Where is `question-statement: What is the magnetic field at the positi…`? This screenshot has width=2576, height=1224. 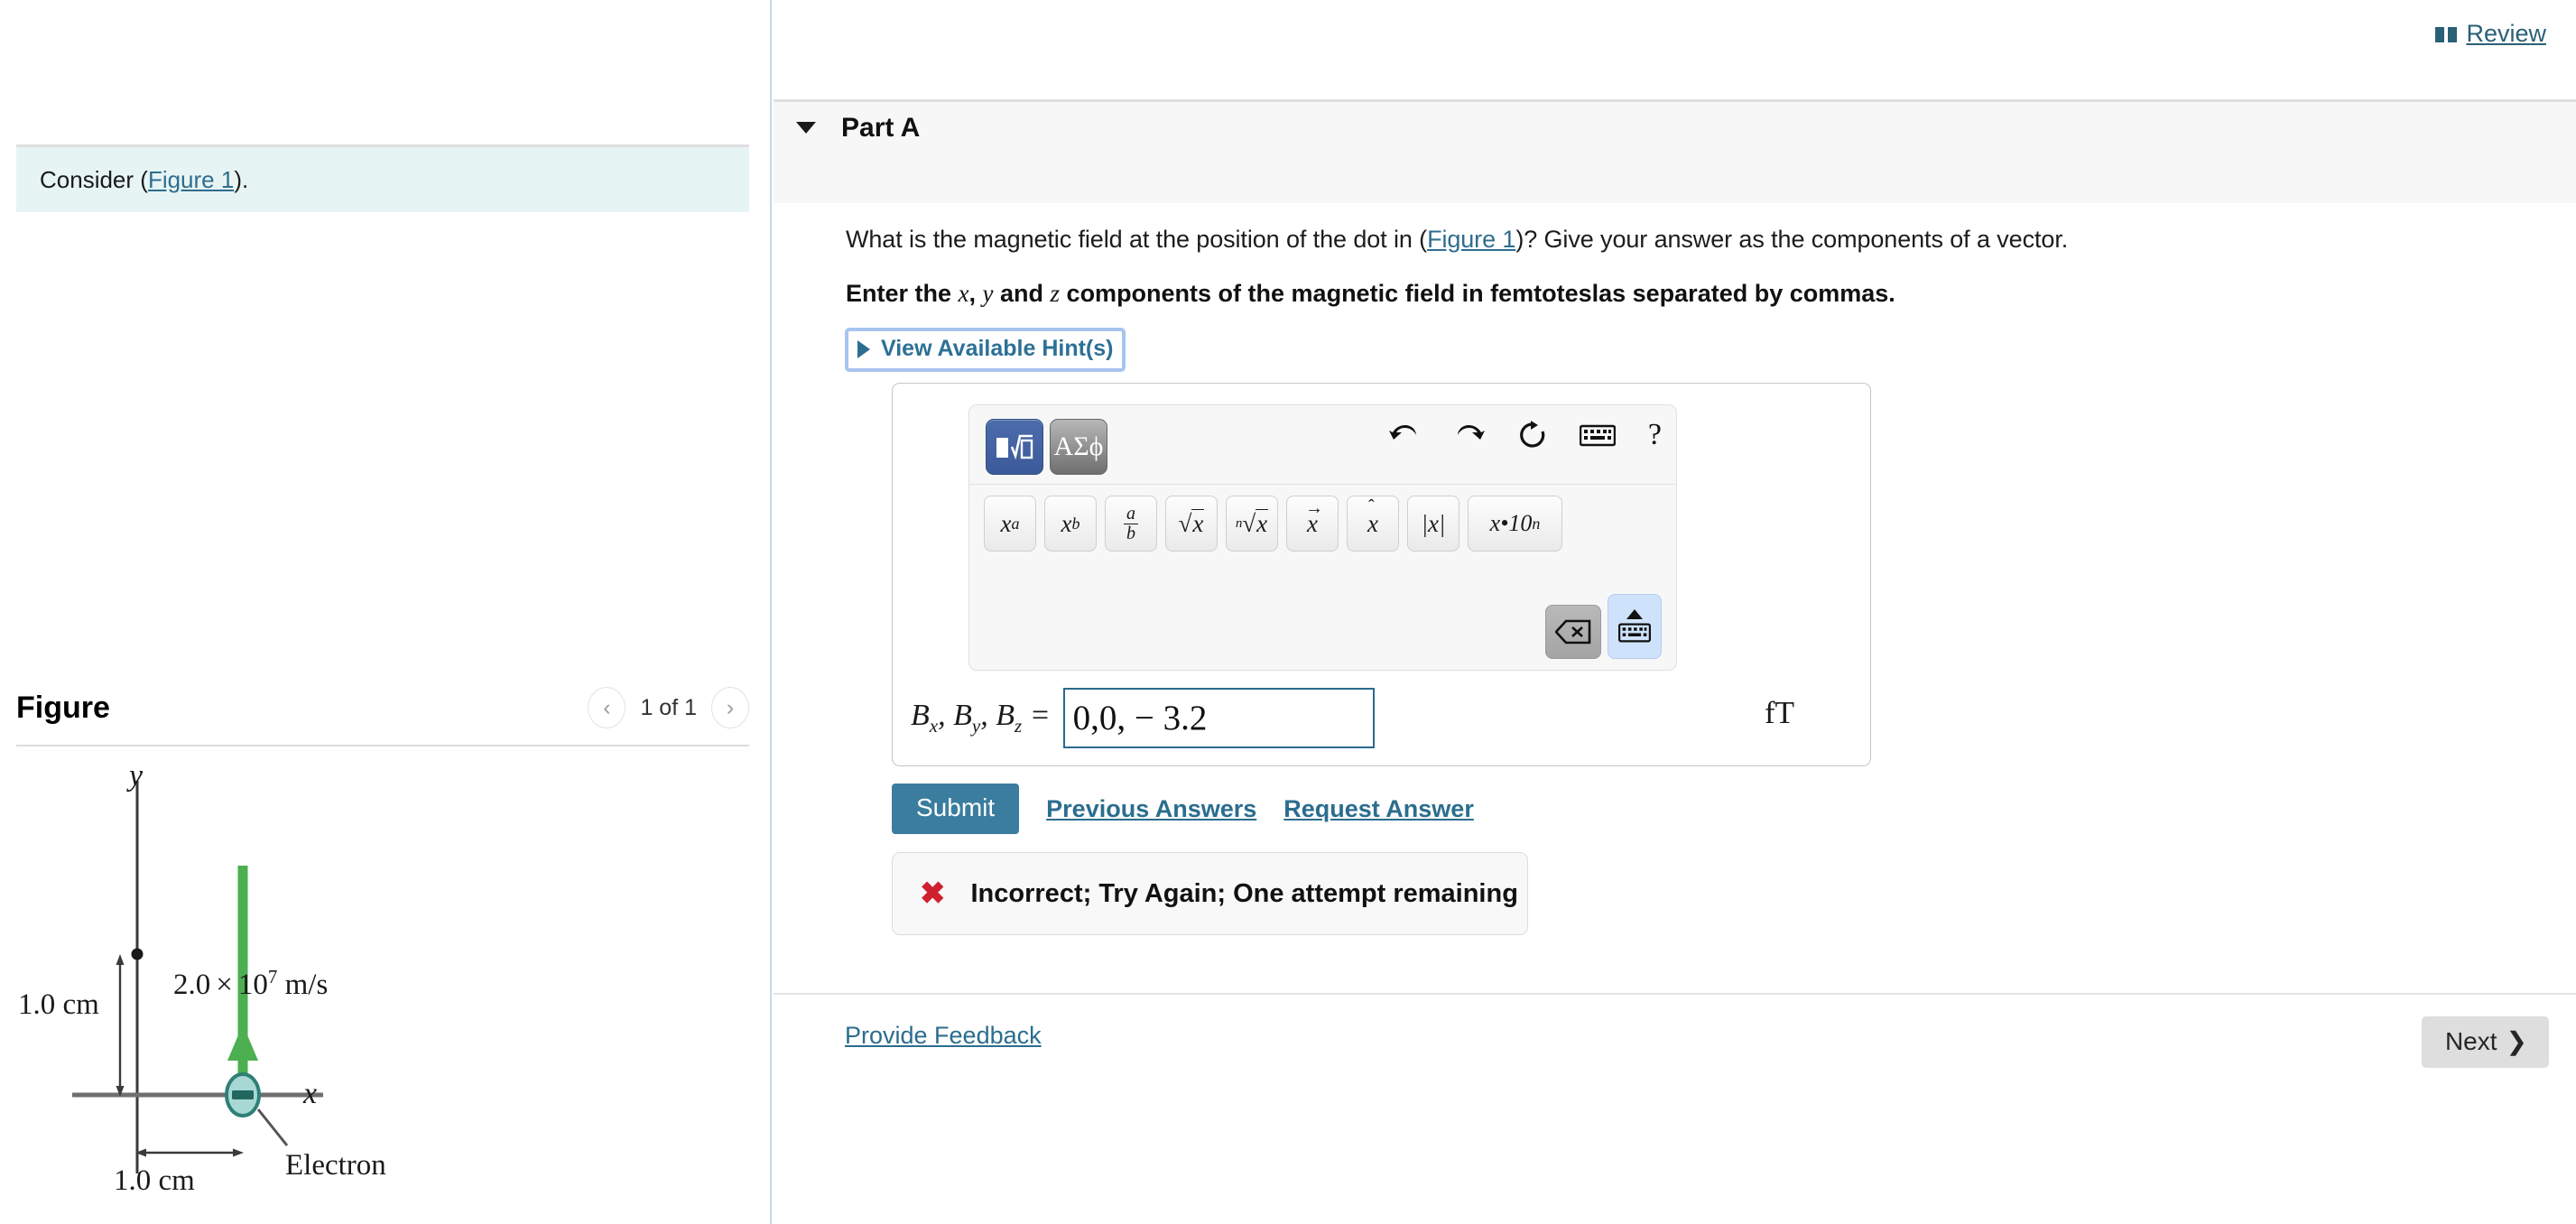 question-statement: What is the magnetic field at the positi… is located at coordinates (1457, 240).